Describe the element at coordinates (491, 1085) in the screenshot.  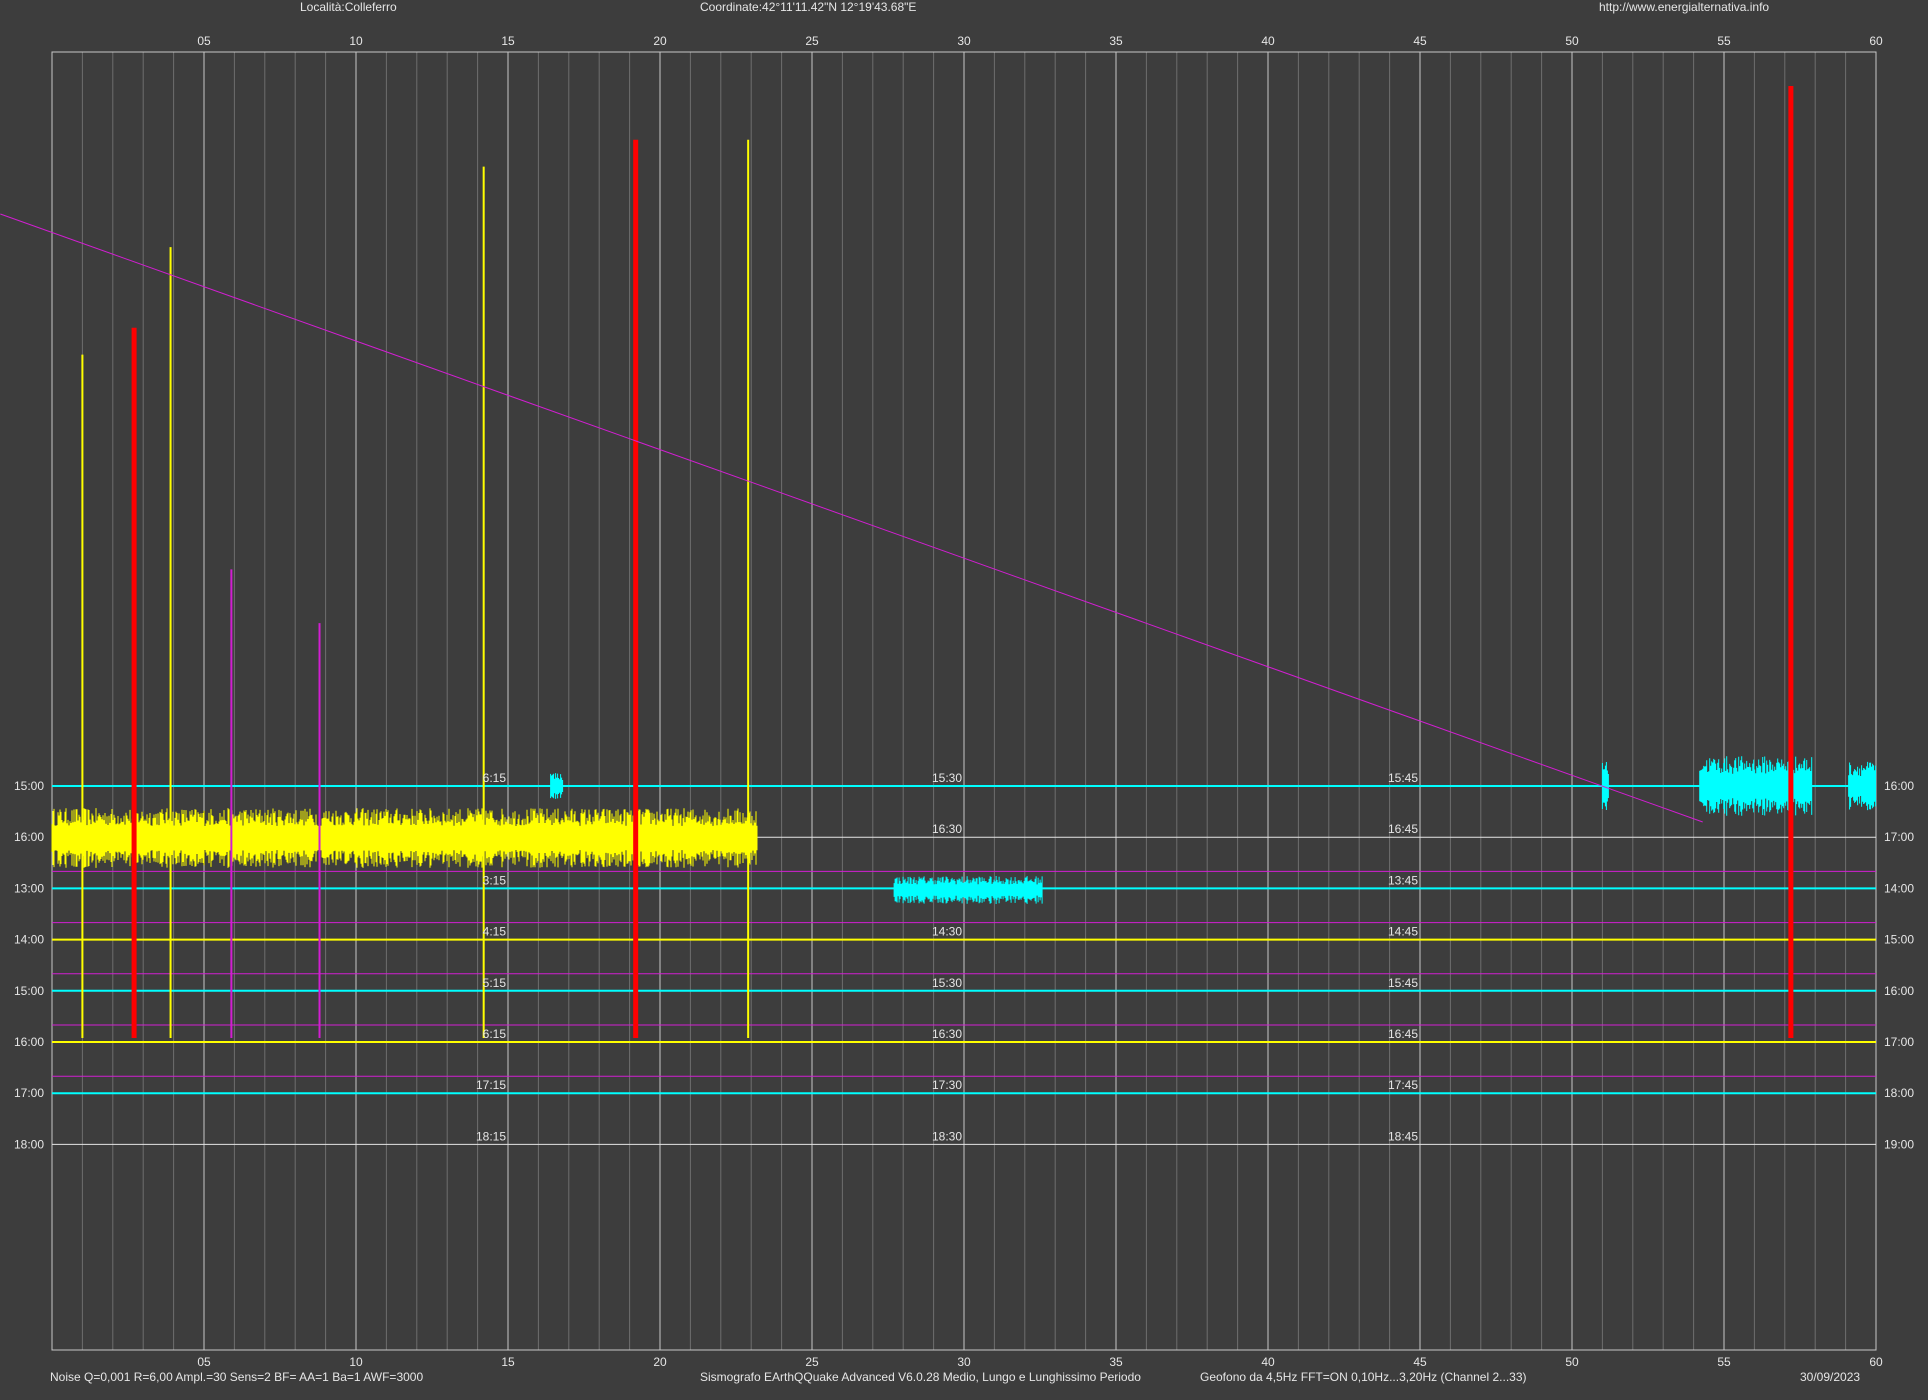
I see `row-mark-label: 17:15` at that location.